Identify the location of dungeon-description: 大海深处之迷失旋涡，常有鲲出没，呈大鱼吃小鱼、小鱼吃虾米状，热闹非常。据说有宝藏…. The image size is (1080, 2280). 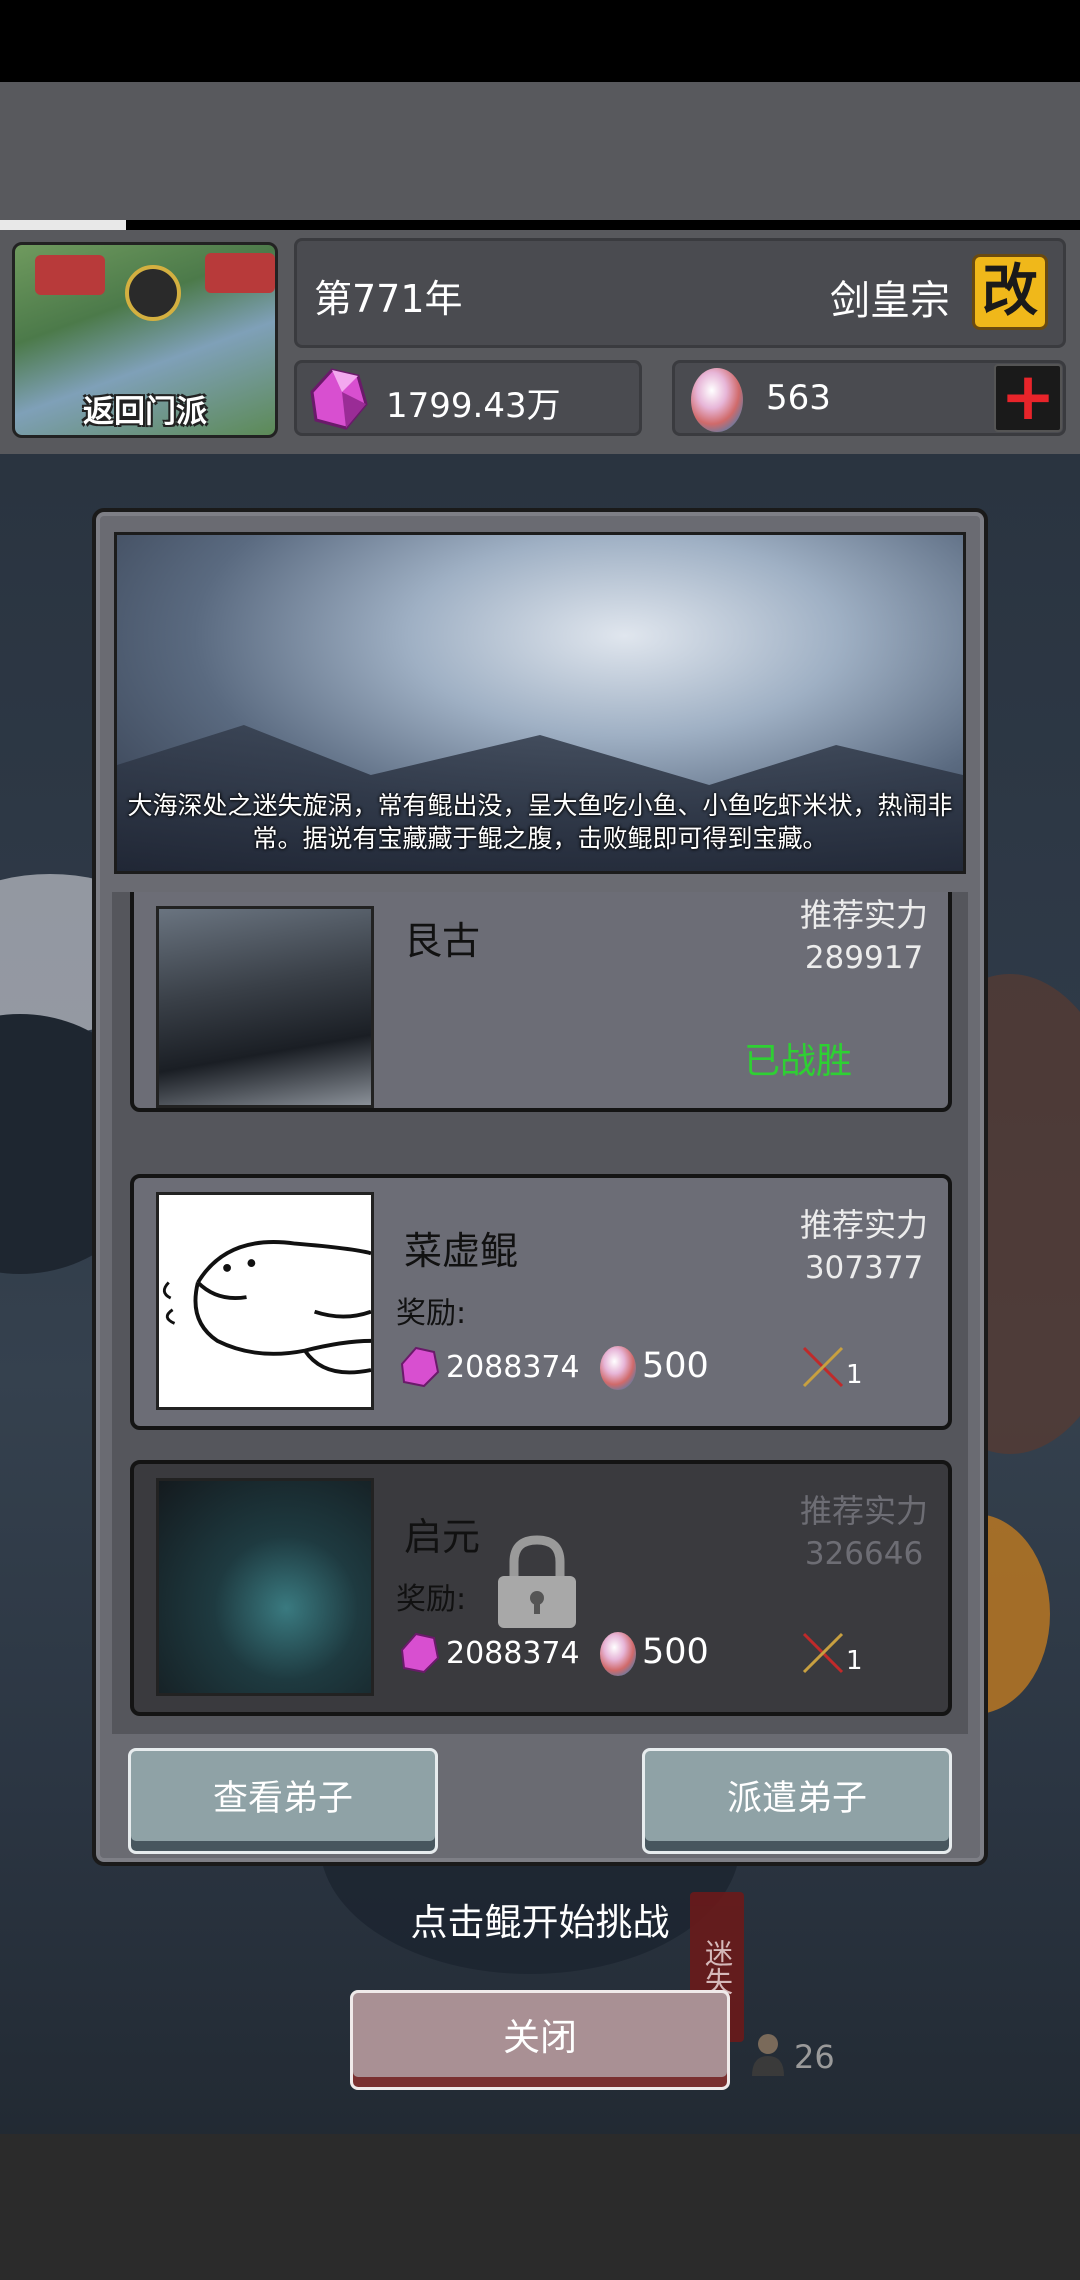
(540, 822).